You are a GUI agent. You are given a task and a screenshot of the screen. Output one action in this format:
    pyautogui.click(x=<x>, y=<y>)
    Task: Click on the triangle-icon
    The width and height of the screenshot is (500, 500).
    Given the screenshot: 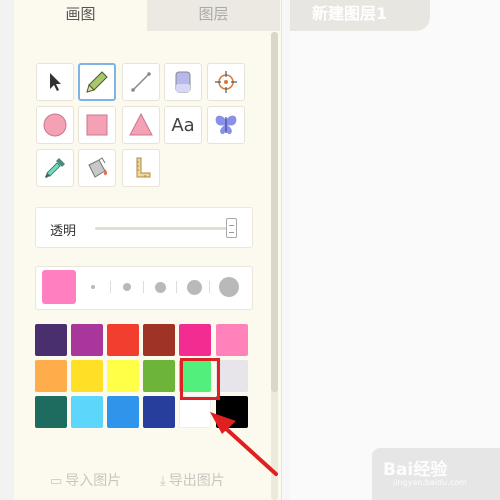 What is the action you would take?
    pyautogui.click(x=141, y=124)
    